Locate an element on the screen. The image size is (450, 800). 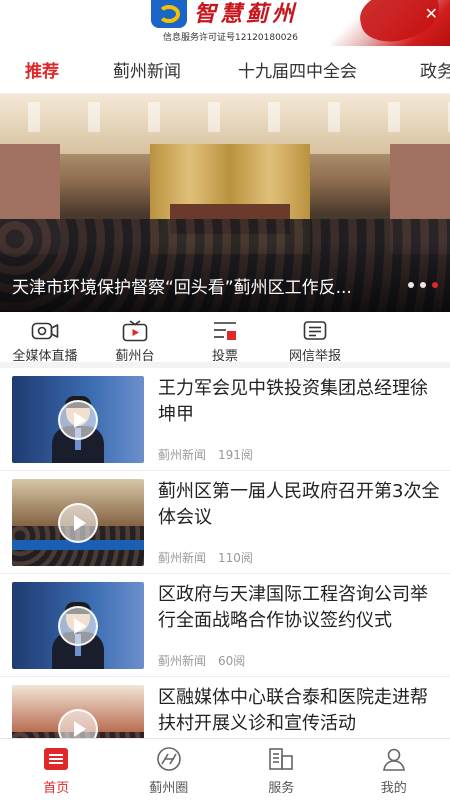
quick-nav: 全媒体直播 蓟州台 投票 网信举报 is located at coordinates (225, 340).